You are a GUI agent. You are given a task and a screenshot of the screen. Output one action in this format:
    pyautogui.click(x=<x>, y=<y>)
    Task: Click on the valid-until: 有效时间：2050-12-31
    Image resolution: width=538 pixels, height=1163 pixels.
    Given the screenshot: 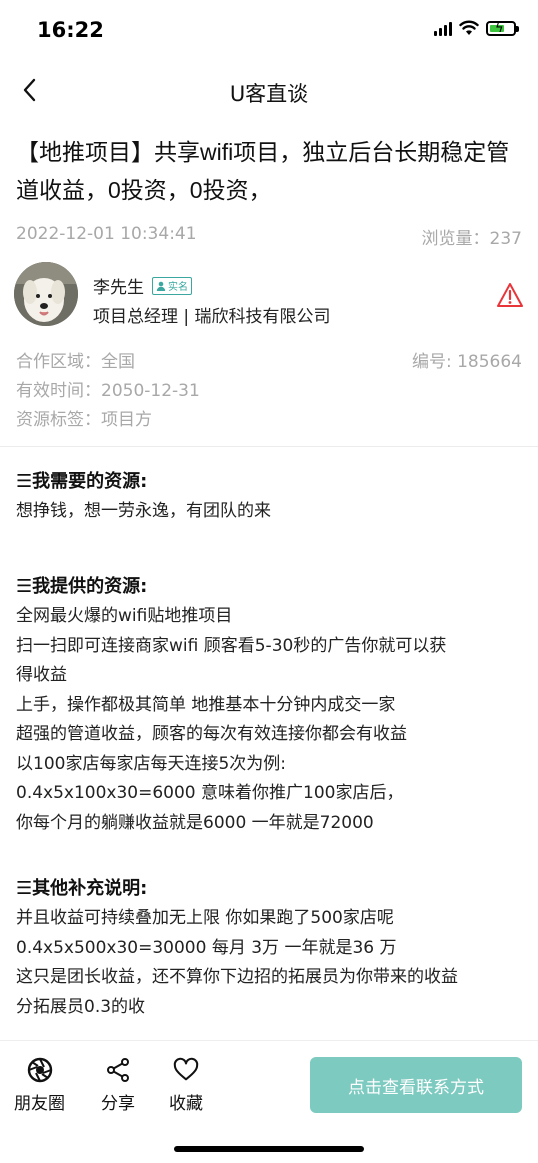 What is the action you would take?
    pyautogui.click(x=108, y=391)
    